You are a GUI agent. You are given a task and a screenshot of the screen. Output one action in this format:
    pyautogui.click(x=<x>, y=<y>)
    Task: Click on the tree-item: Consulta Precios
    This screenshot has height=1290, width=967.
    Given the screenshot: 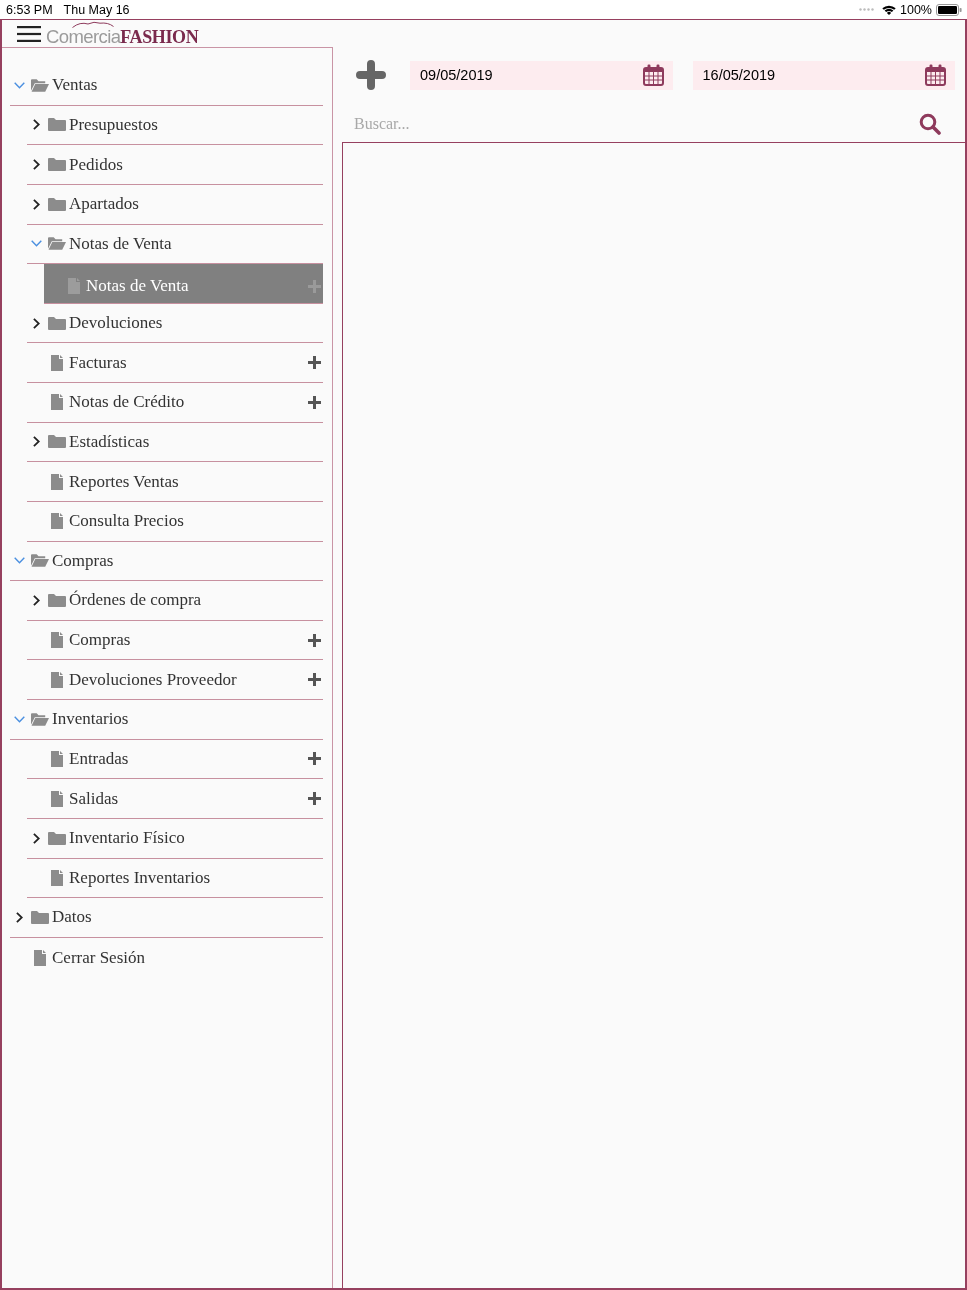 What is the action you would take?
    pyautogui.click(x=175, y=521)
    